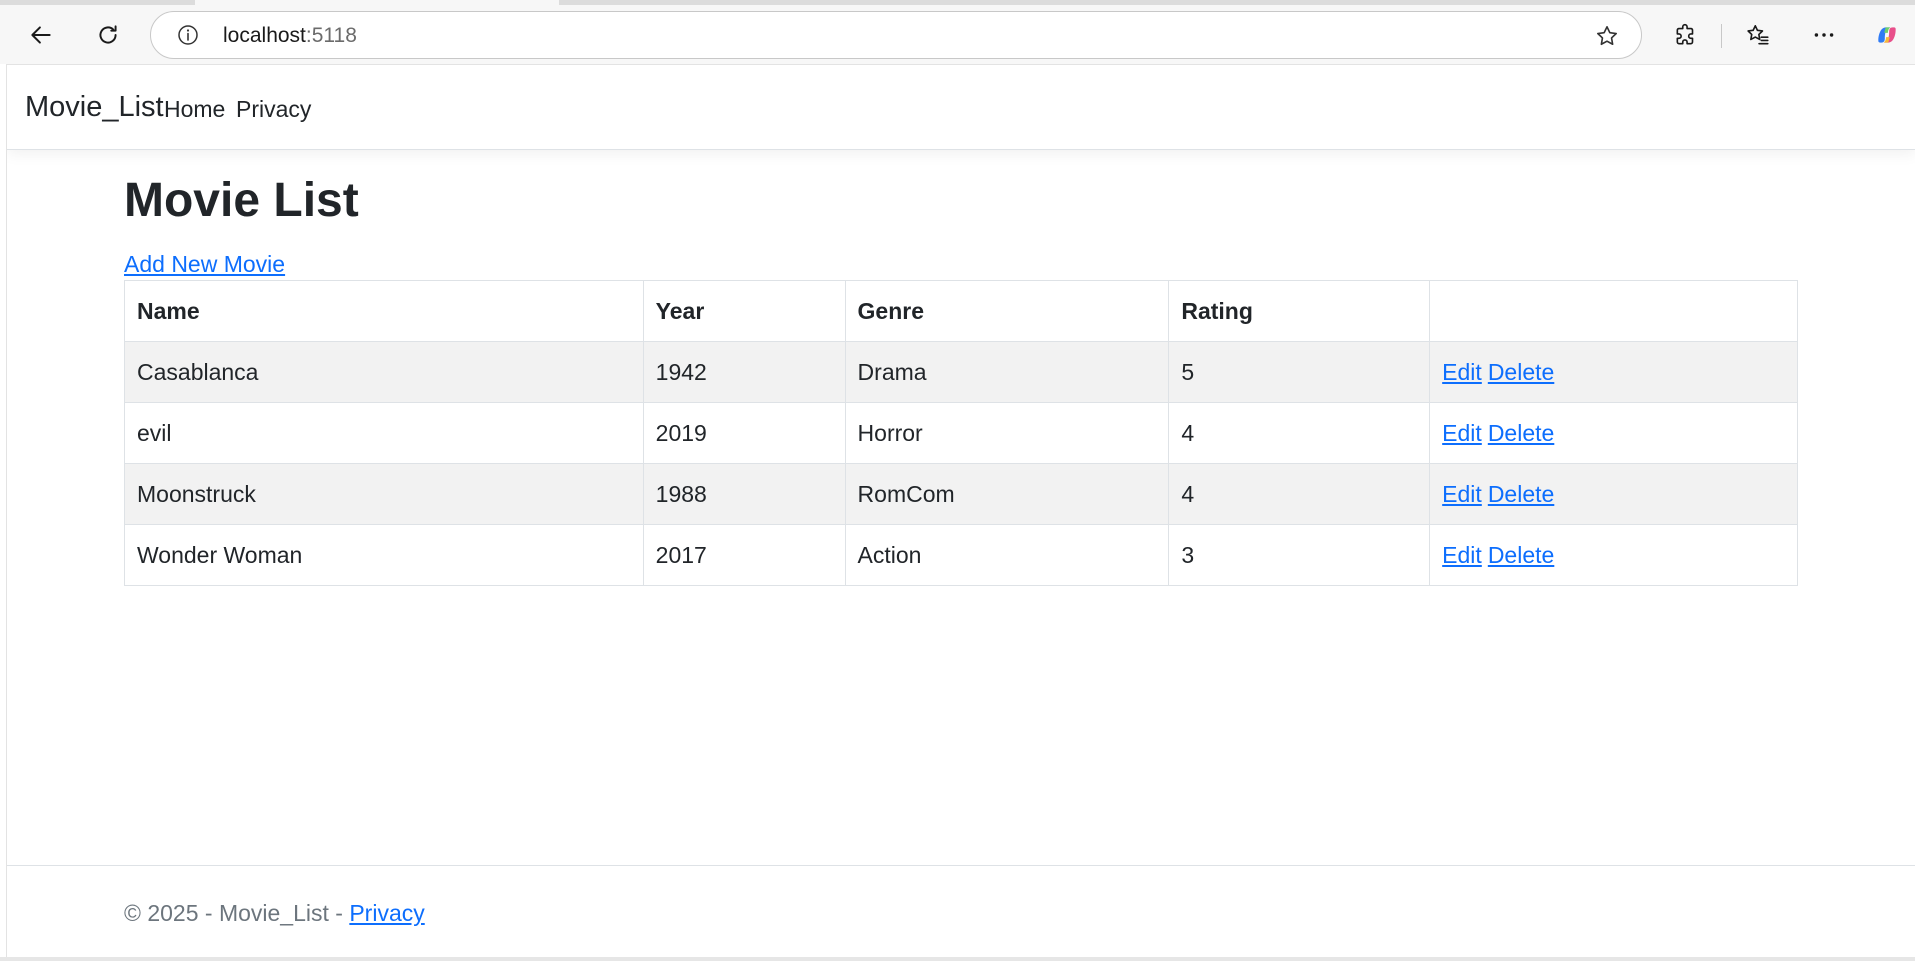 The image size is (1915, 961). I want to click on column-header-year: Year, so click(744, 311).